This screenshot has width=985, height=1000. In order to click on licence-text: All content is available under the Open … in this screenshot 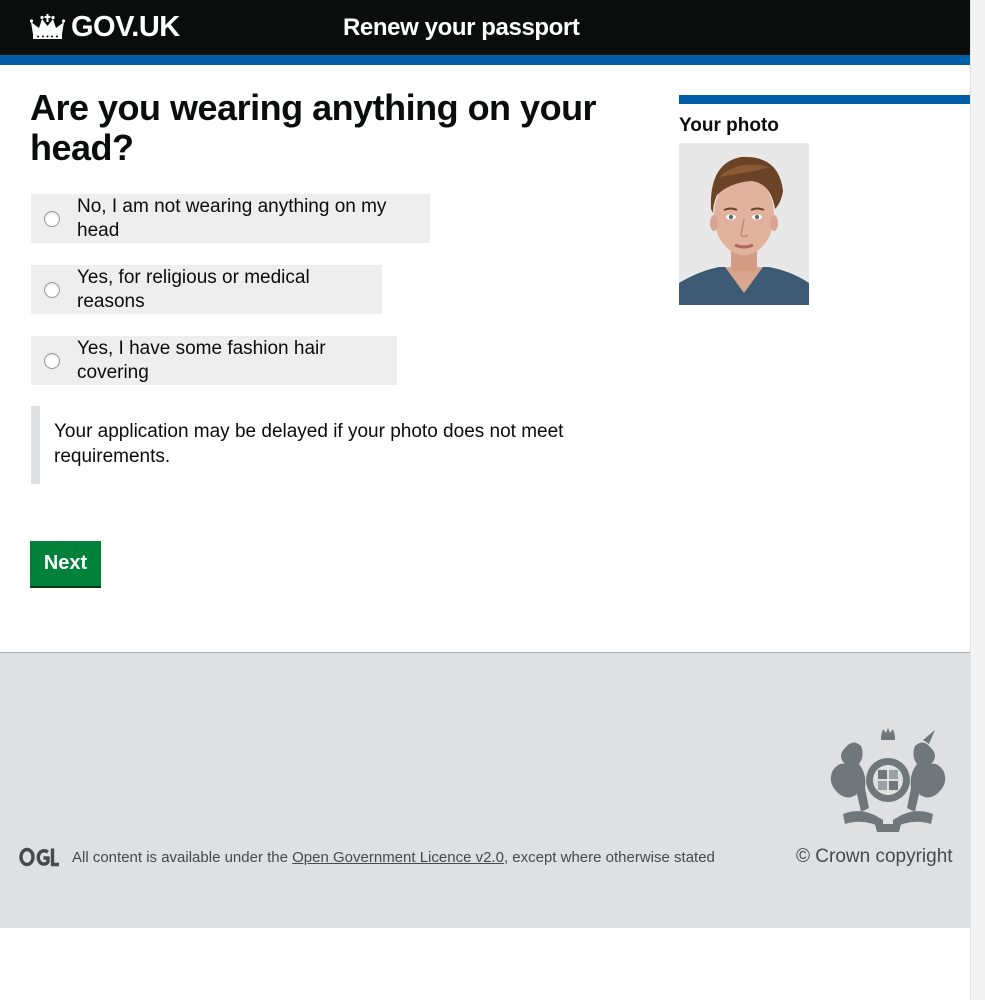, I will do `click(393, 858)`.